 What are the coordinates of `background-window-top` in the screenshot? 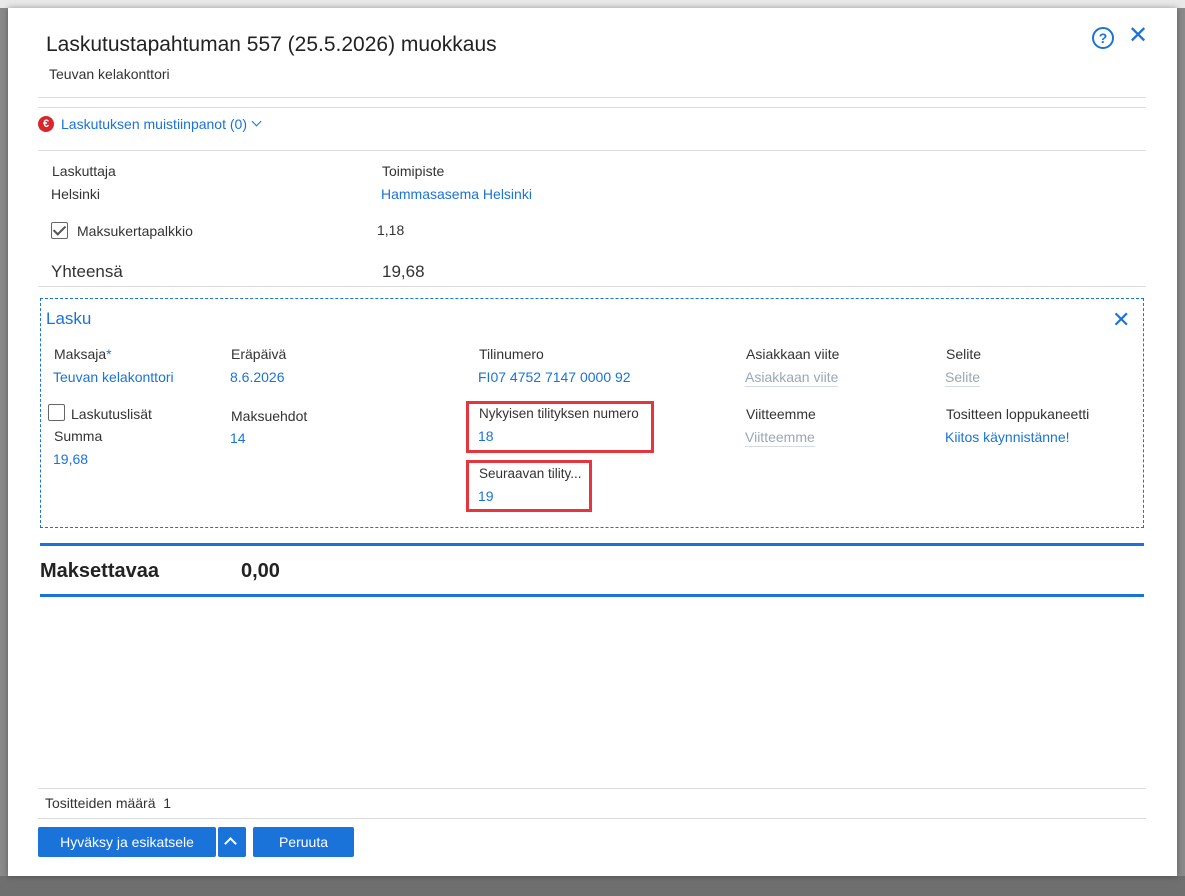 It's located at (592, 4).